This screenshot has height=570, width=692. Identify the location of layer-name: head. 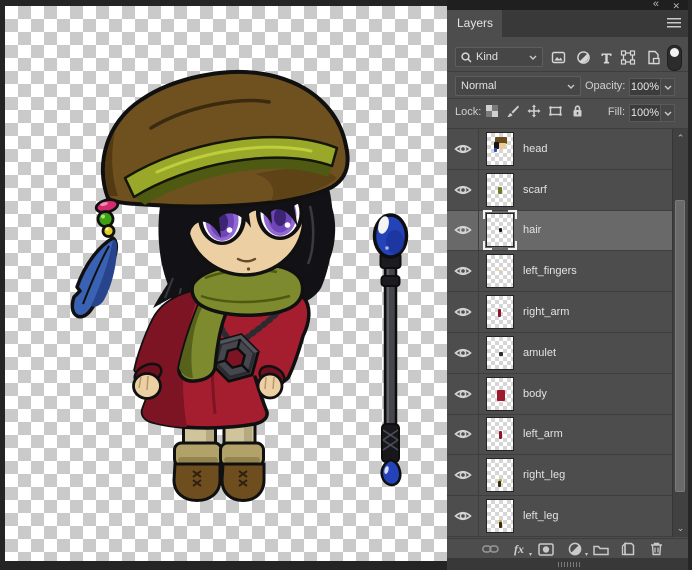
(535, 149).